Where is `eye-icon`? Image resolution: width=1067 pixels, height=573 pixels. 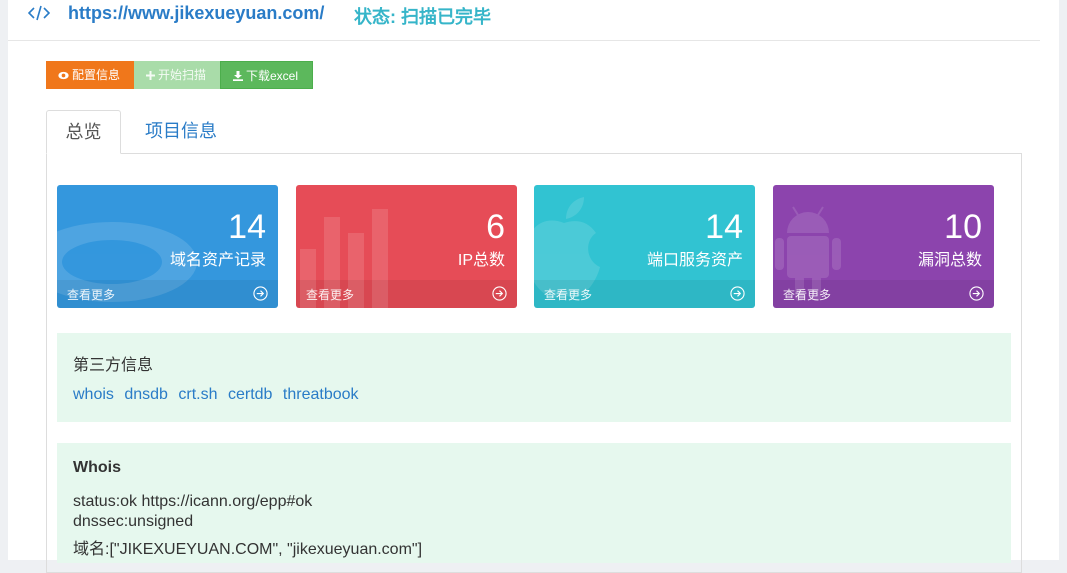
eye-icon is located at coordinates (63, 75).